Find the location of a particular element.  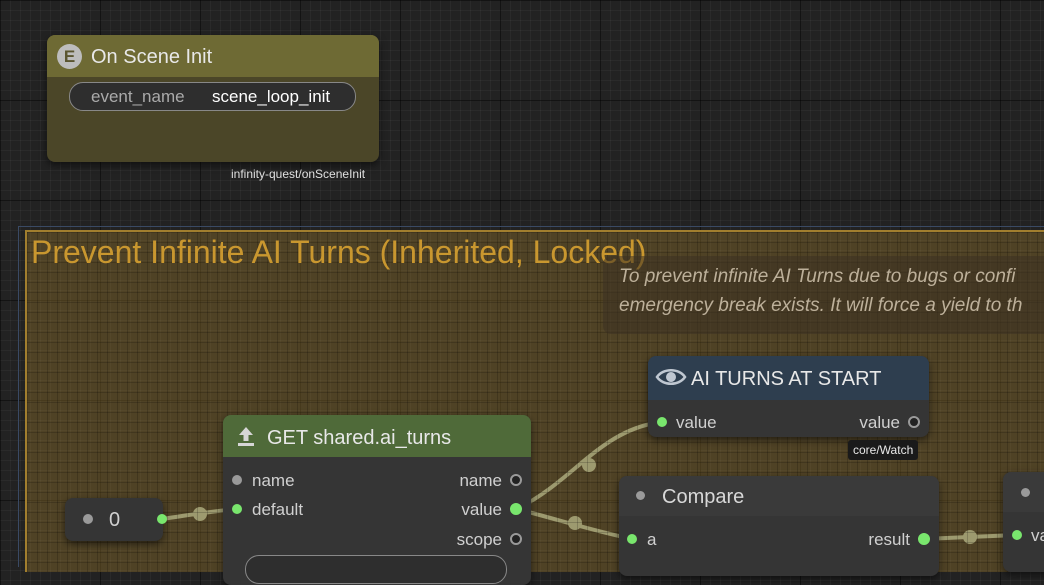

input-label-default: default is located at coordinates (278, 509).